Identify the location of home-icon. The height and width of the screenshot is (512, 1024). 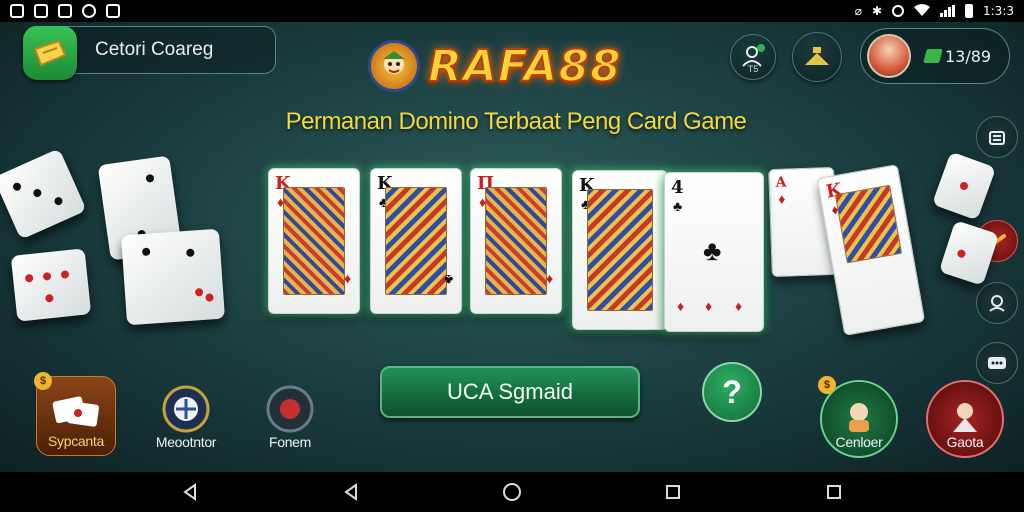
(511, 492).